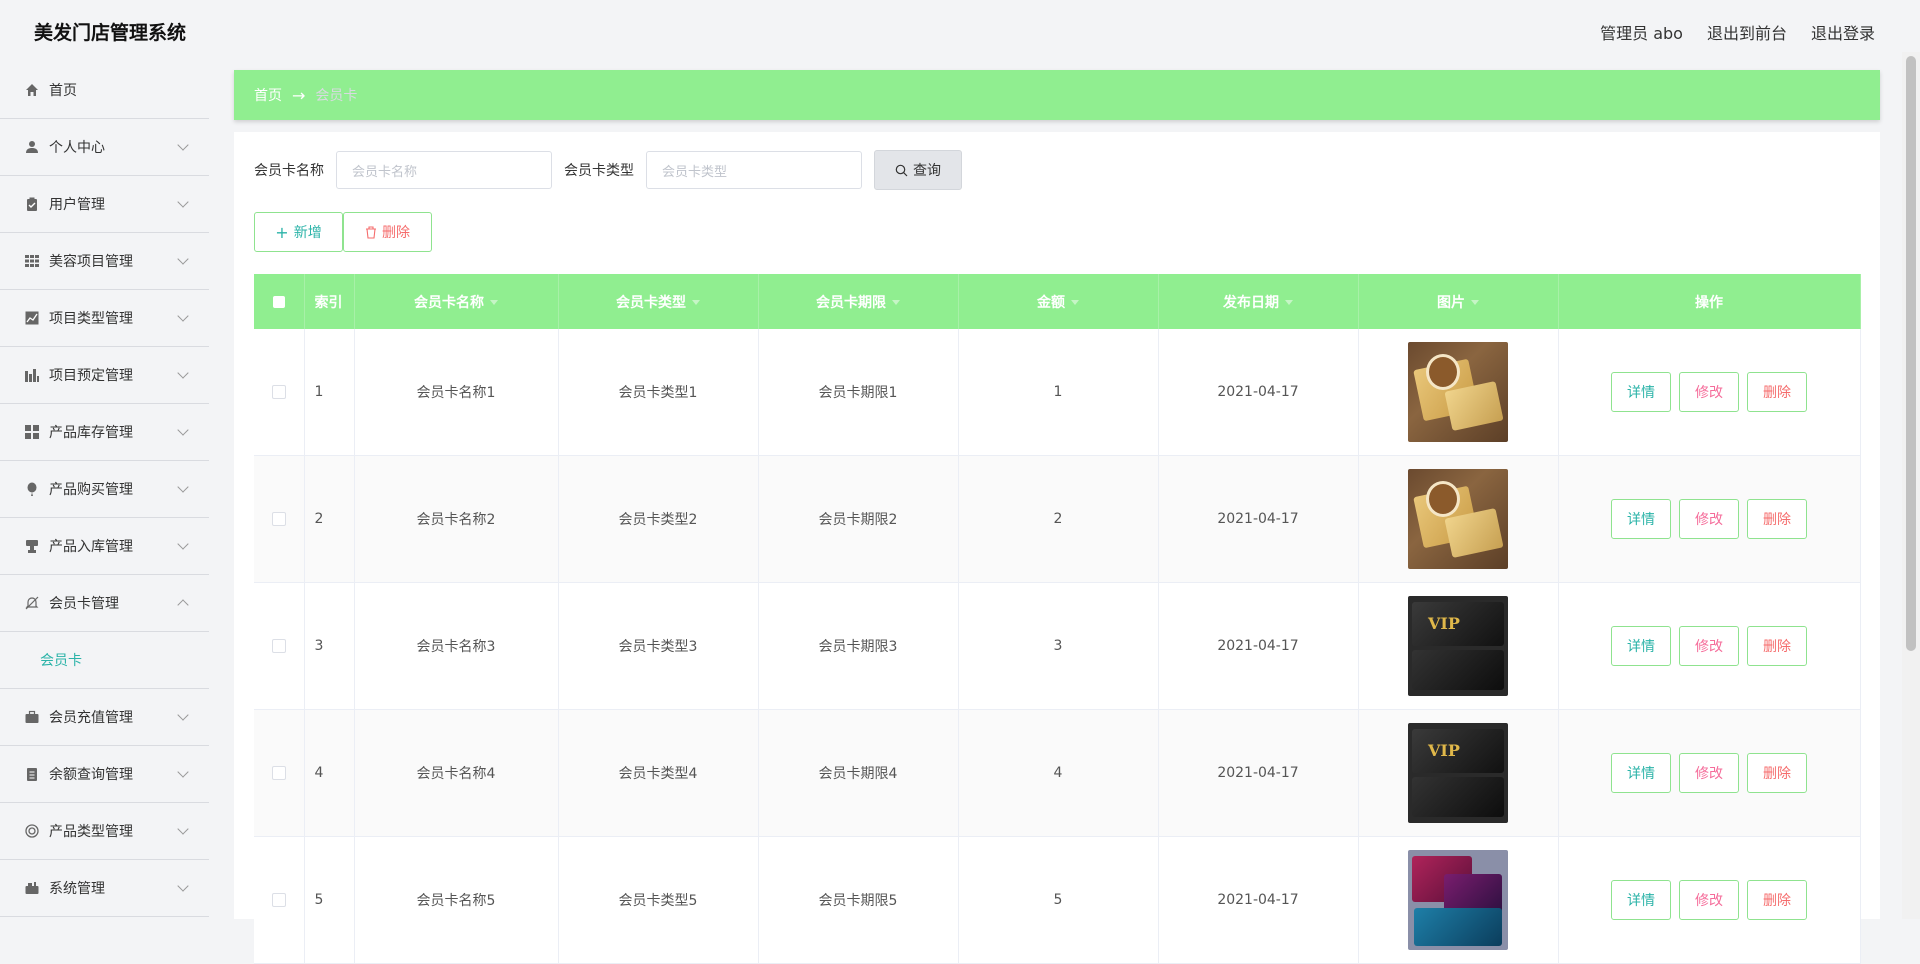  Describe the element at coordinates (32, 603) in the screenshot. I see `bell-off-icon` at that location.